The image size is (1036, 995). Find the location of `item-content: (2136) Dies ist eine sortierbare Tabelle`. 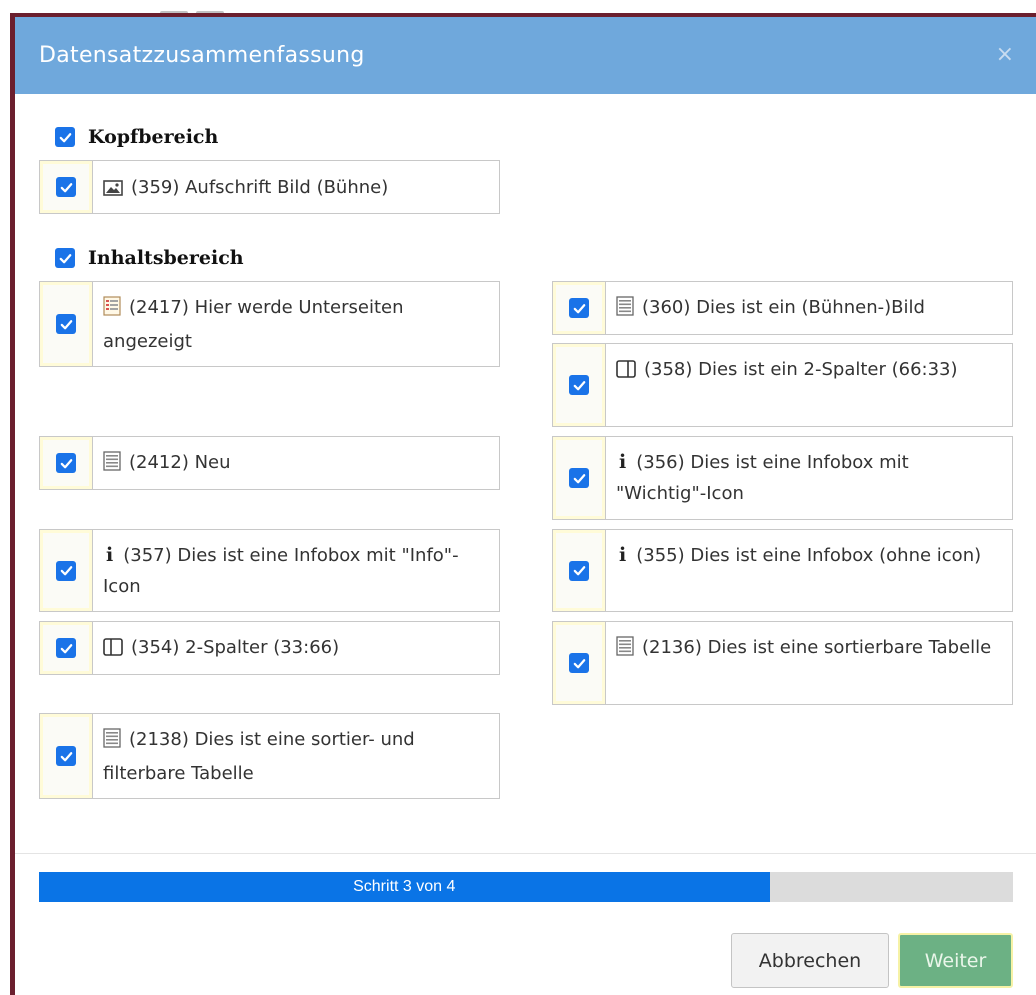

item-content: (2136) Dies ist eine sortierbare Tabelle is located at coordinates (803, 663).